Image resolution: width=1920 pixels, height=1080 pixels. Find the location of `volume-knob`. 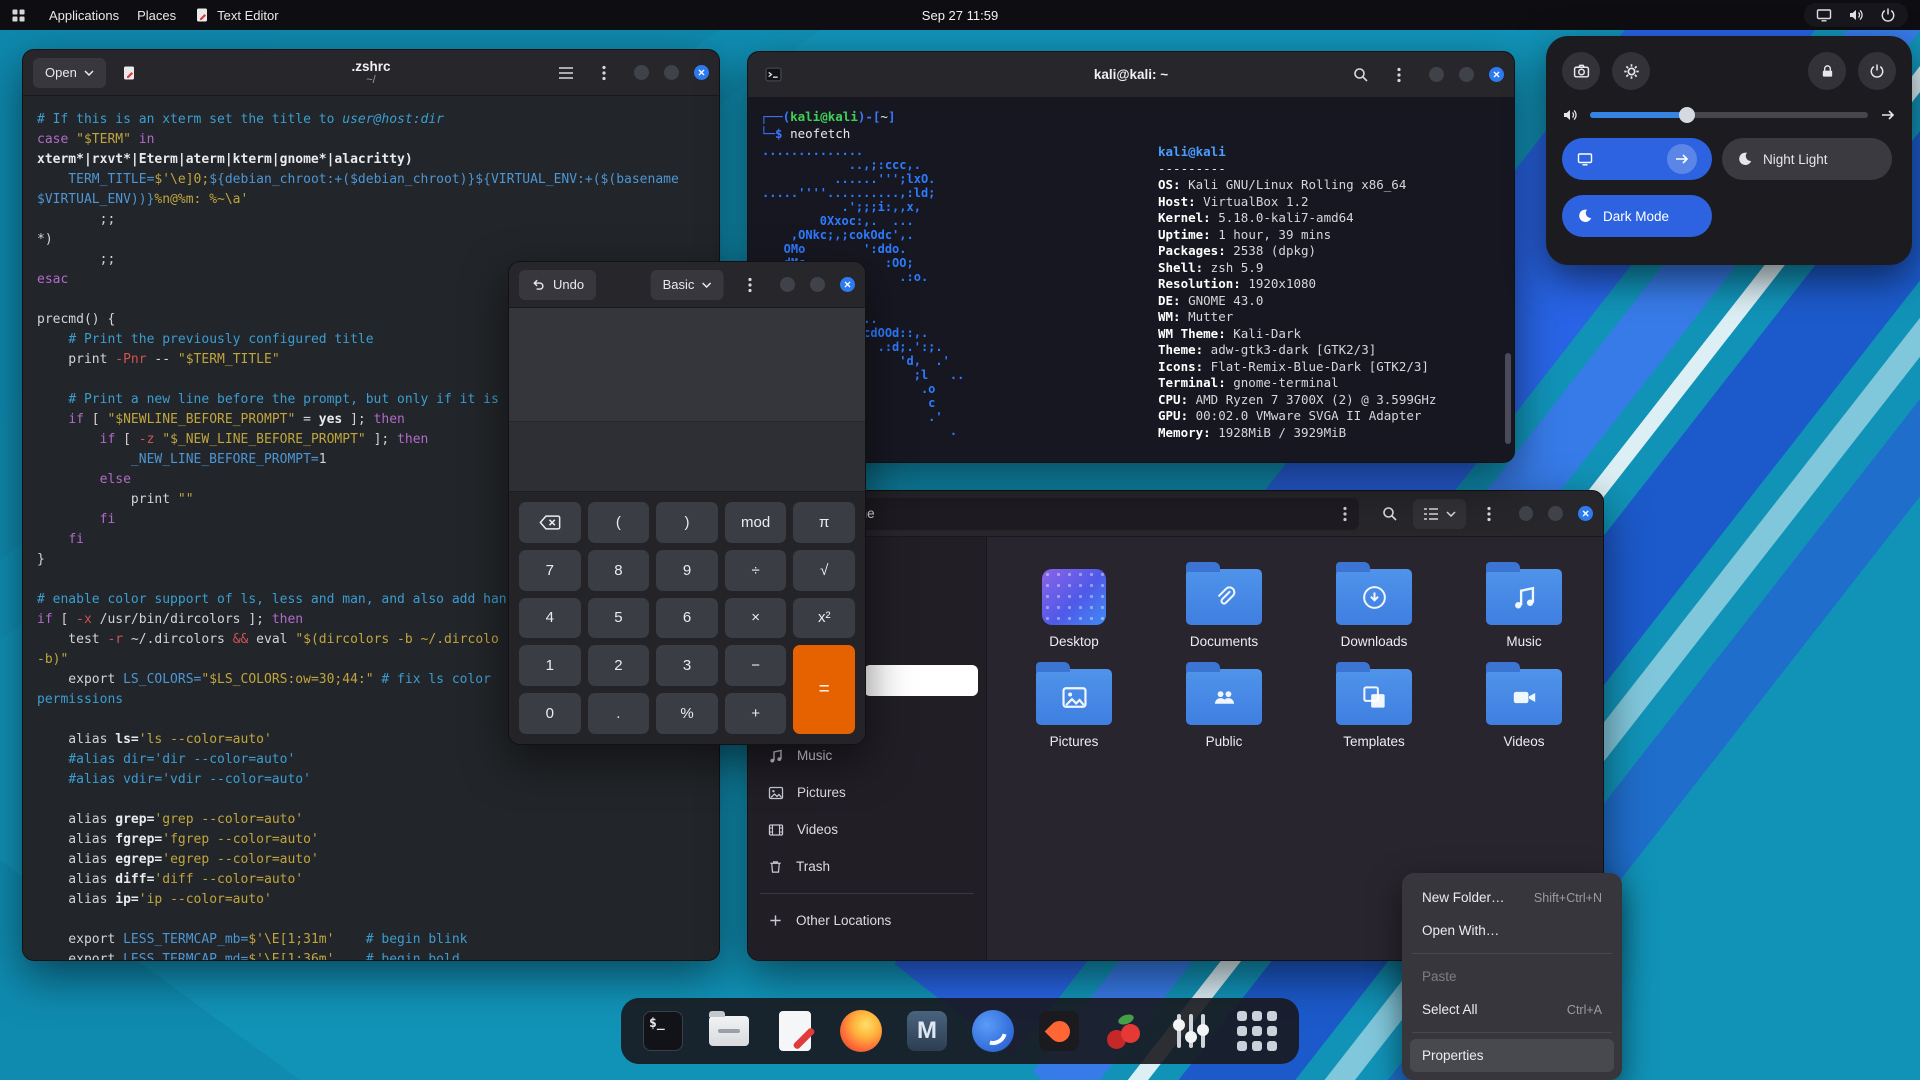

volume-knob is located at coordinates (1687, 115).